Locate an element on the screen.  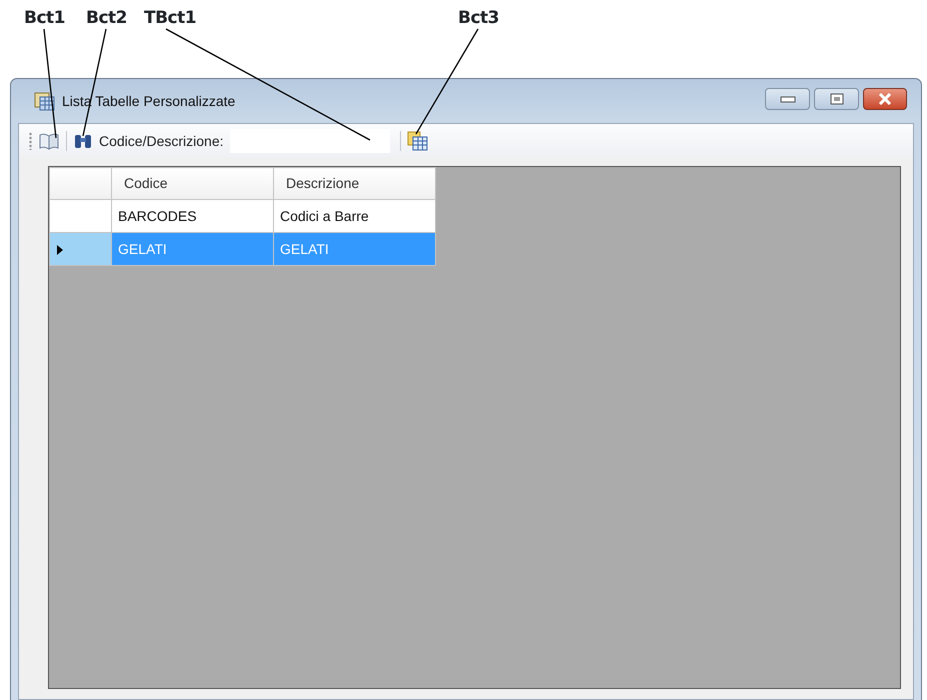
maximize-icon is located at coordinates (837, 99).